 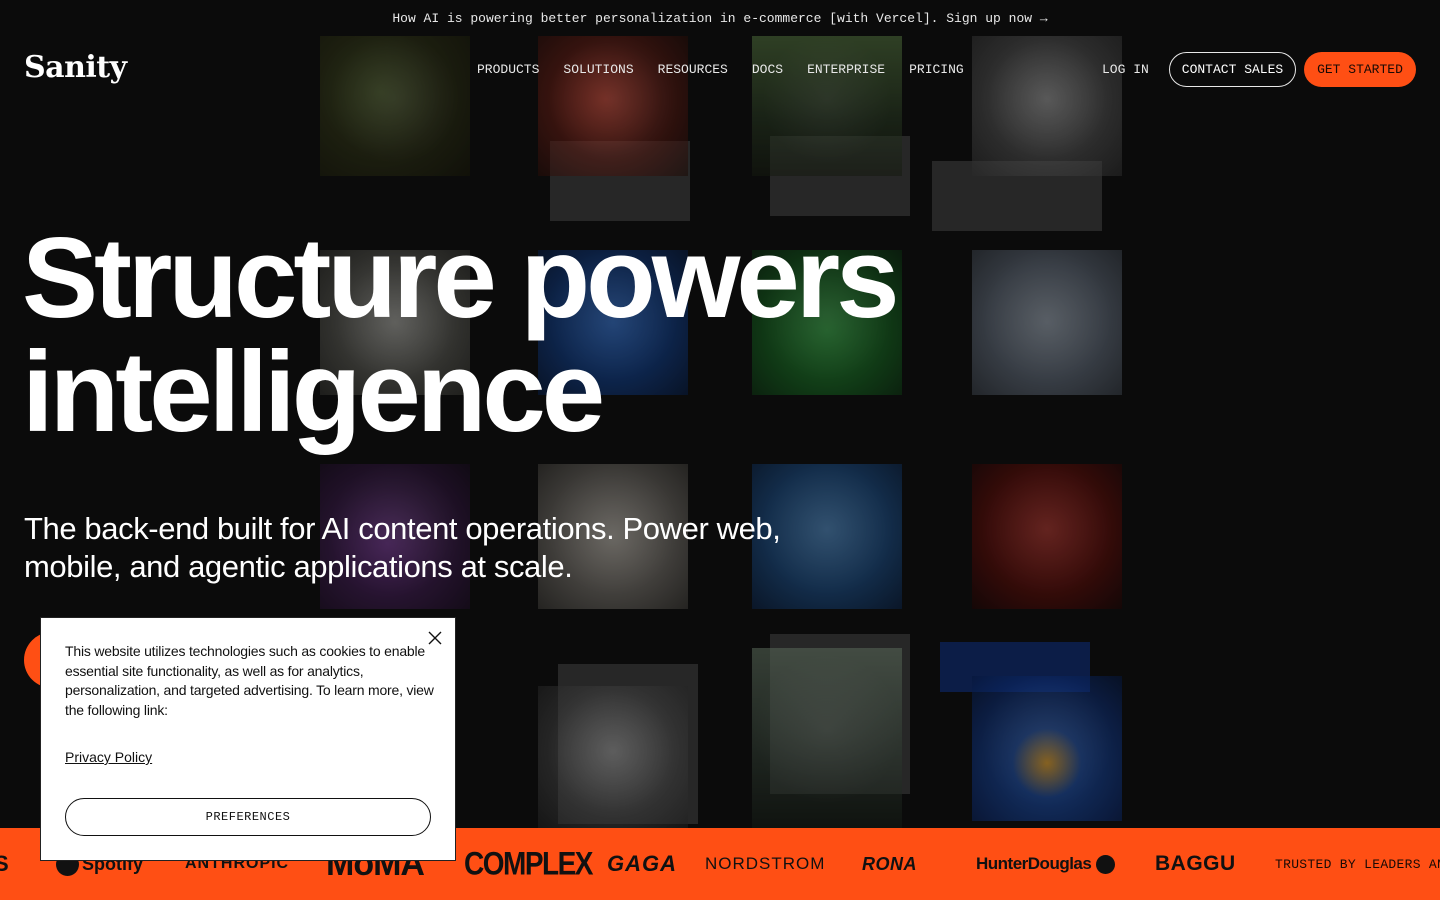 I want to click on trusted-by-text: TRUSTED BY LEADERS AN, so click(x=1357, y=864).